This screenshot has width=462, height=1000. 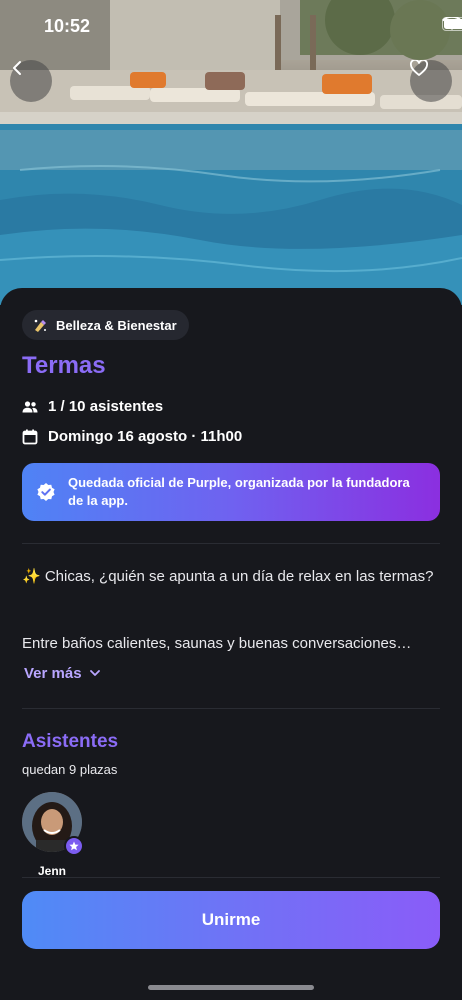 I want to click on people-icon, so click(x=30, y=406).